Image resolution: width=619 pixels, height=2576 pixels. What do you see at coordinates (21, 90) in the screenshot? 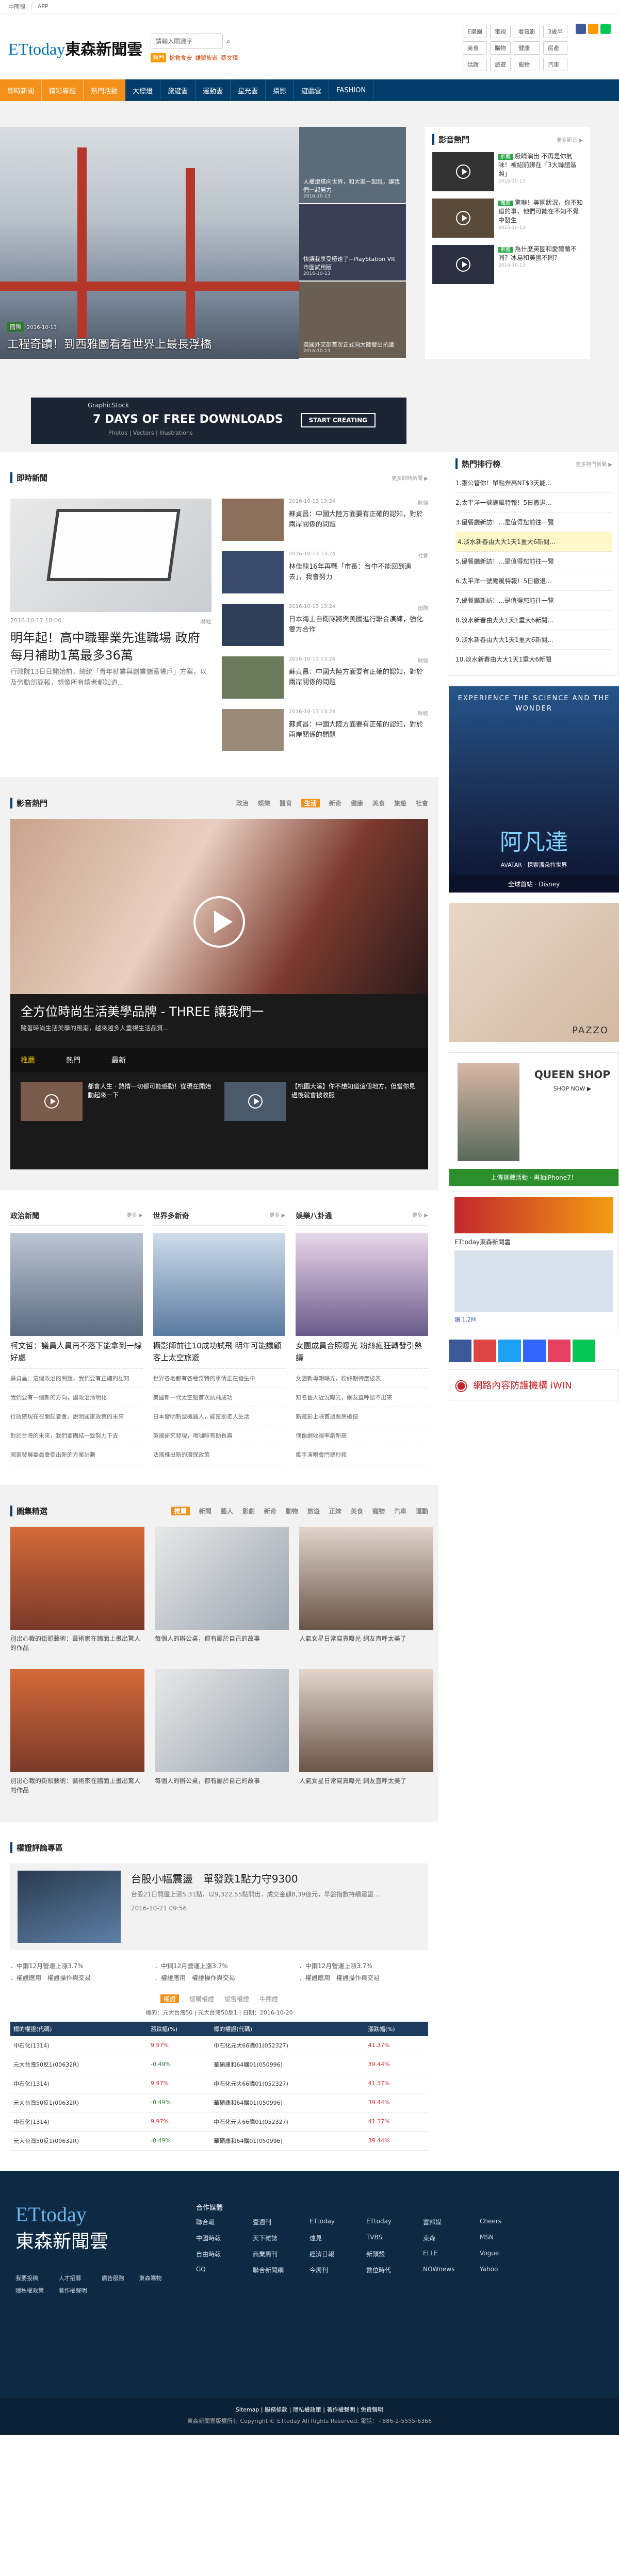
I see `nav-item-instant: 即時新聞` at bounding box center [21, 90].